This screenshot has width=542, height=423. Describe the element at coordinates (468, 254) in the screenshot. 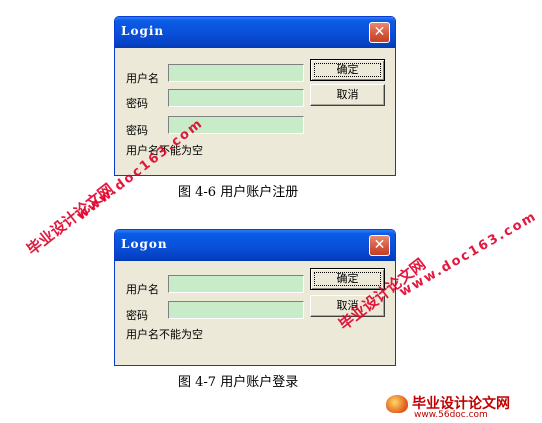

I see `watermark-url: www.doc163.com` at that location.